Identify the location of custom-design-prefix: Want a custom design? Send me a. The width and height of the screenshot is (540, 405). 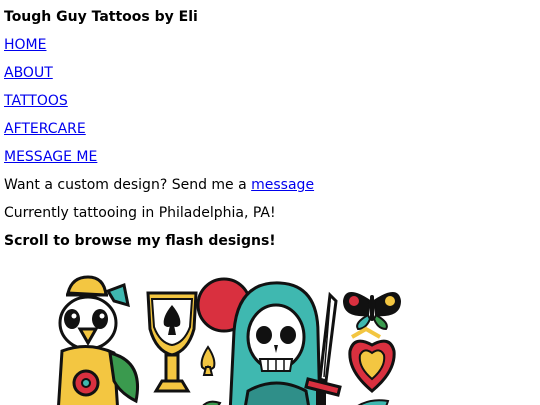
(128, 185).